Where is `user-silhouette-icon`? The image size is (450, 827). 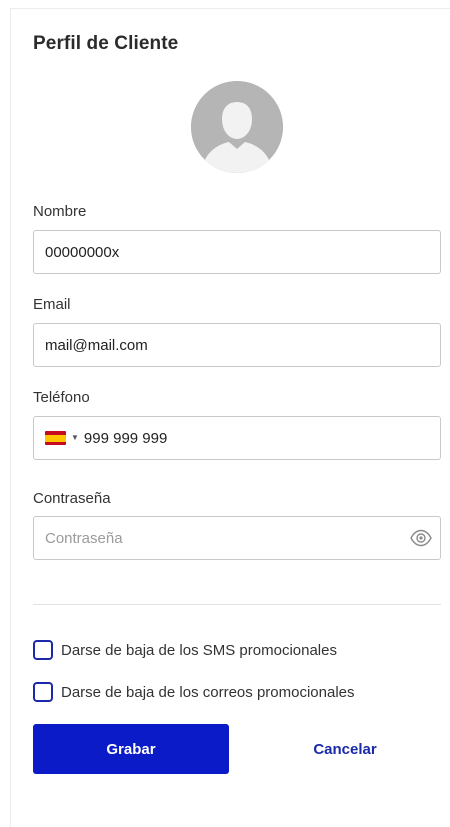 user-silhouette-icon is located at coordinates (237, 127).